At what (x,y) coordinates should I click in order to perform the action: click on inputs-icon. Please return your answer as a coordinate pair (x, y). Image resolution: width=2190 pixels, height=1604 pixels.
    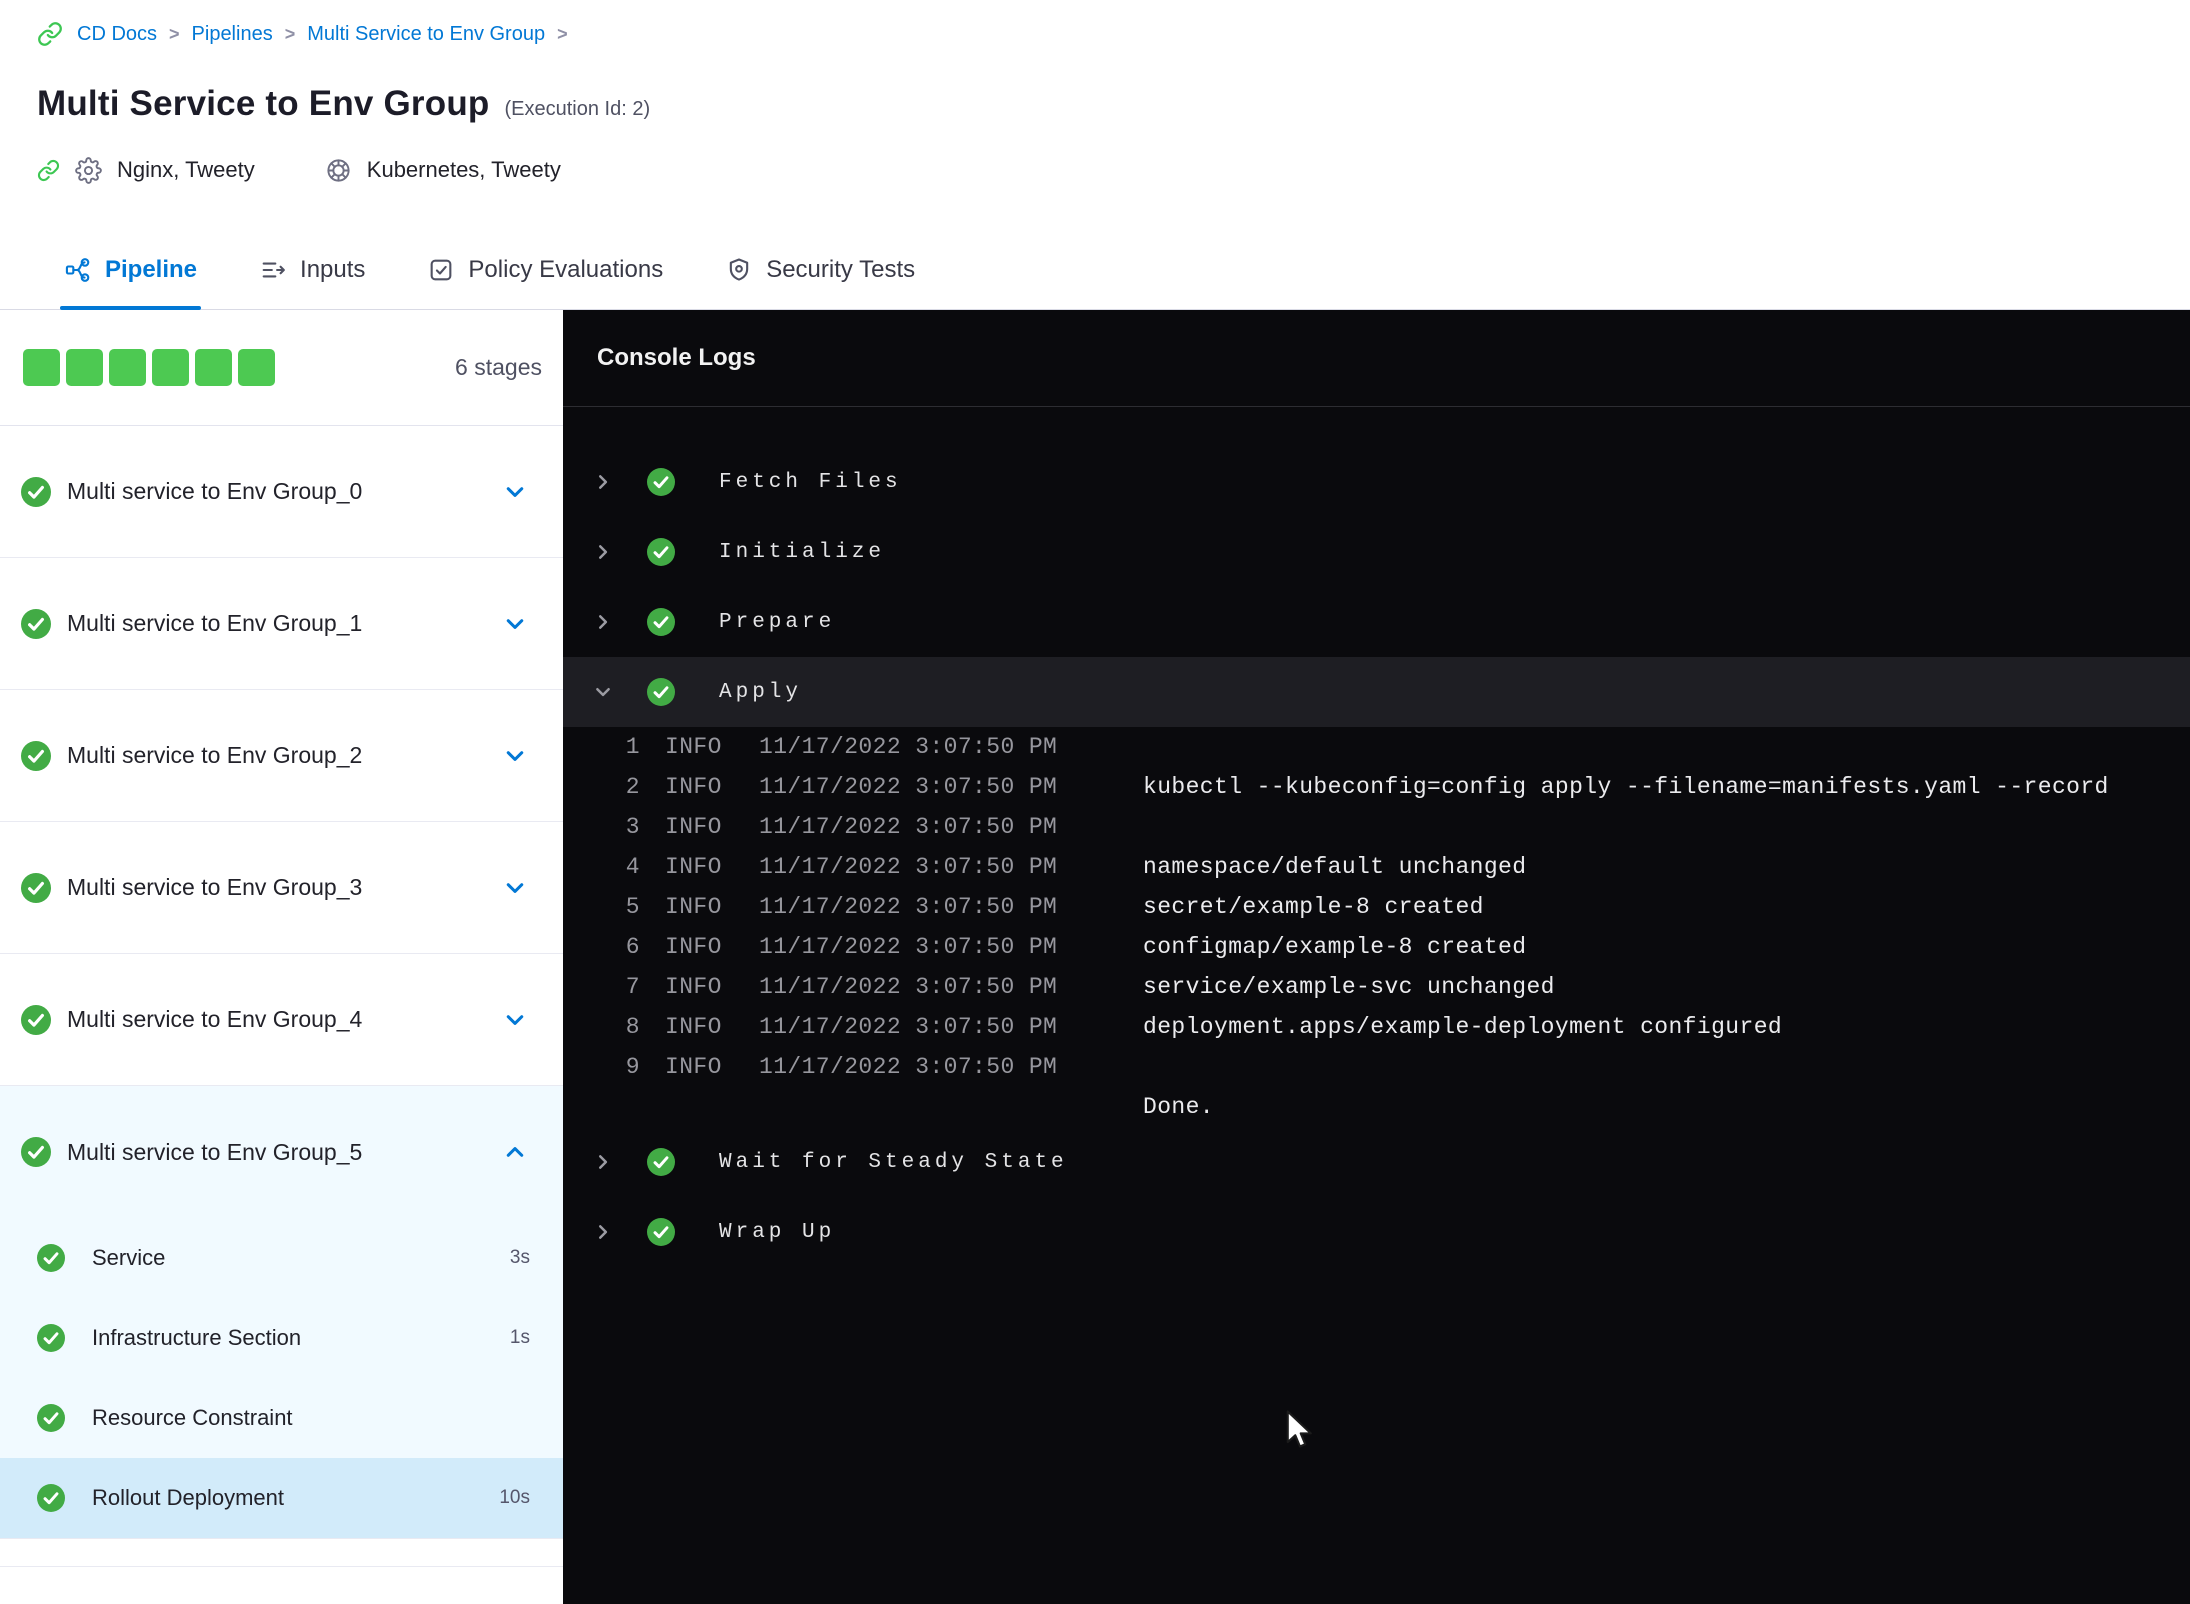
    Looking at the image, I should click on (273, 270).